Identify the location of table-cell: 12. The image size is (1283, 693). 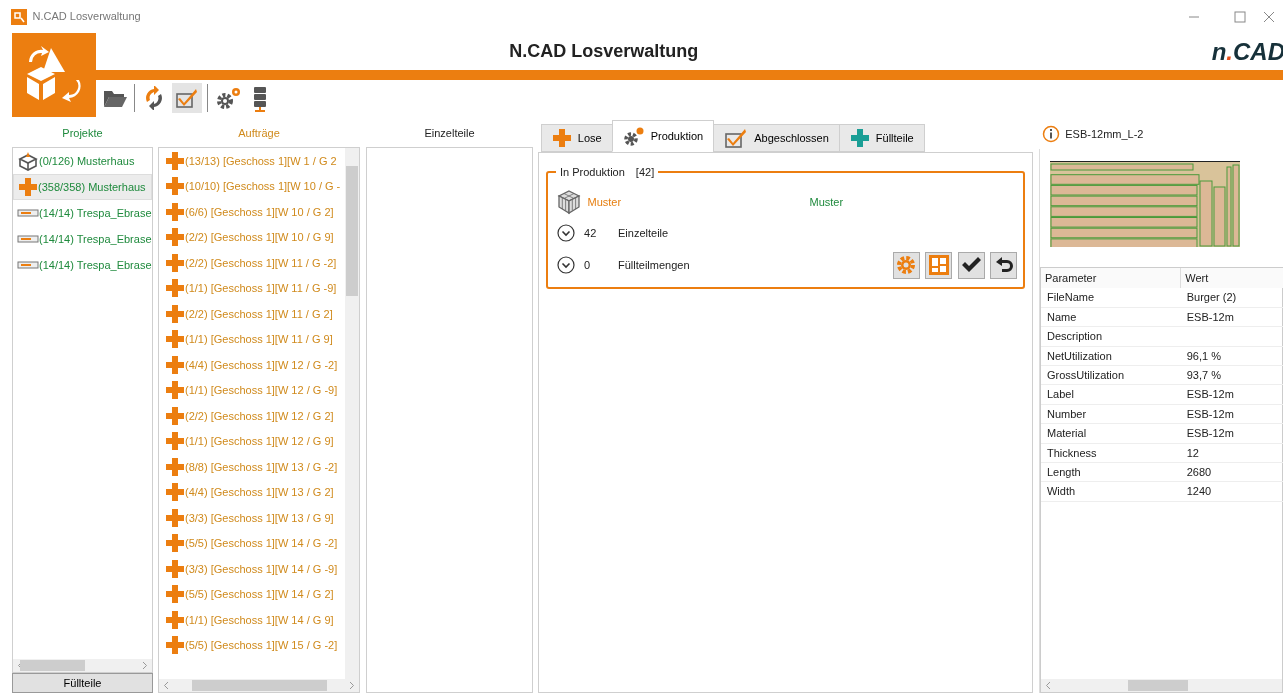
(1192, 452).